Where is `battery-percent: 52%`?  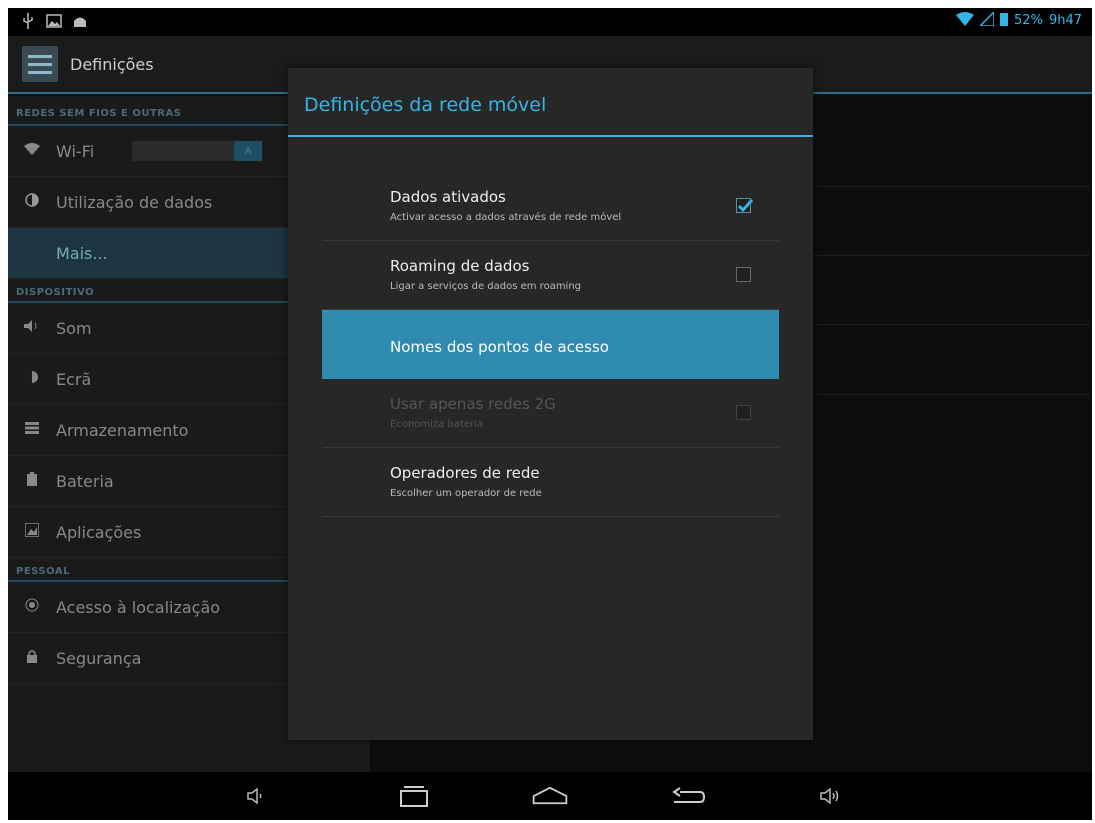 battery-percent: 52% is located at coordinates (1028, 20).